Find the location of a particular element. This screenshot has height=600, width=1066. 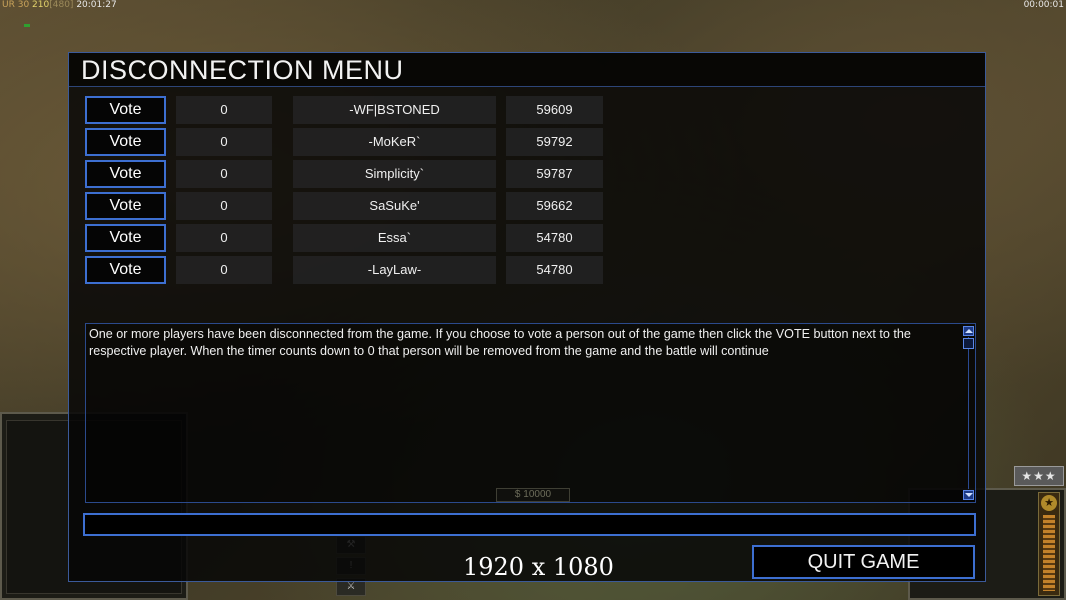

scroll-track is located at coordinates (968, 413).